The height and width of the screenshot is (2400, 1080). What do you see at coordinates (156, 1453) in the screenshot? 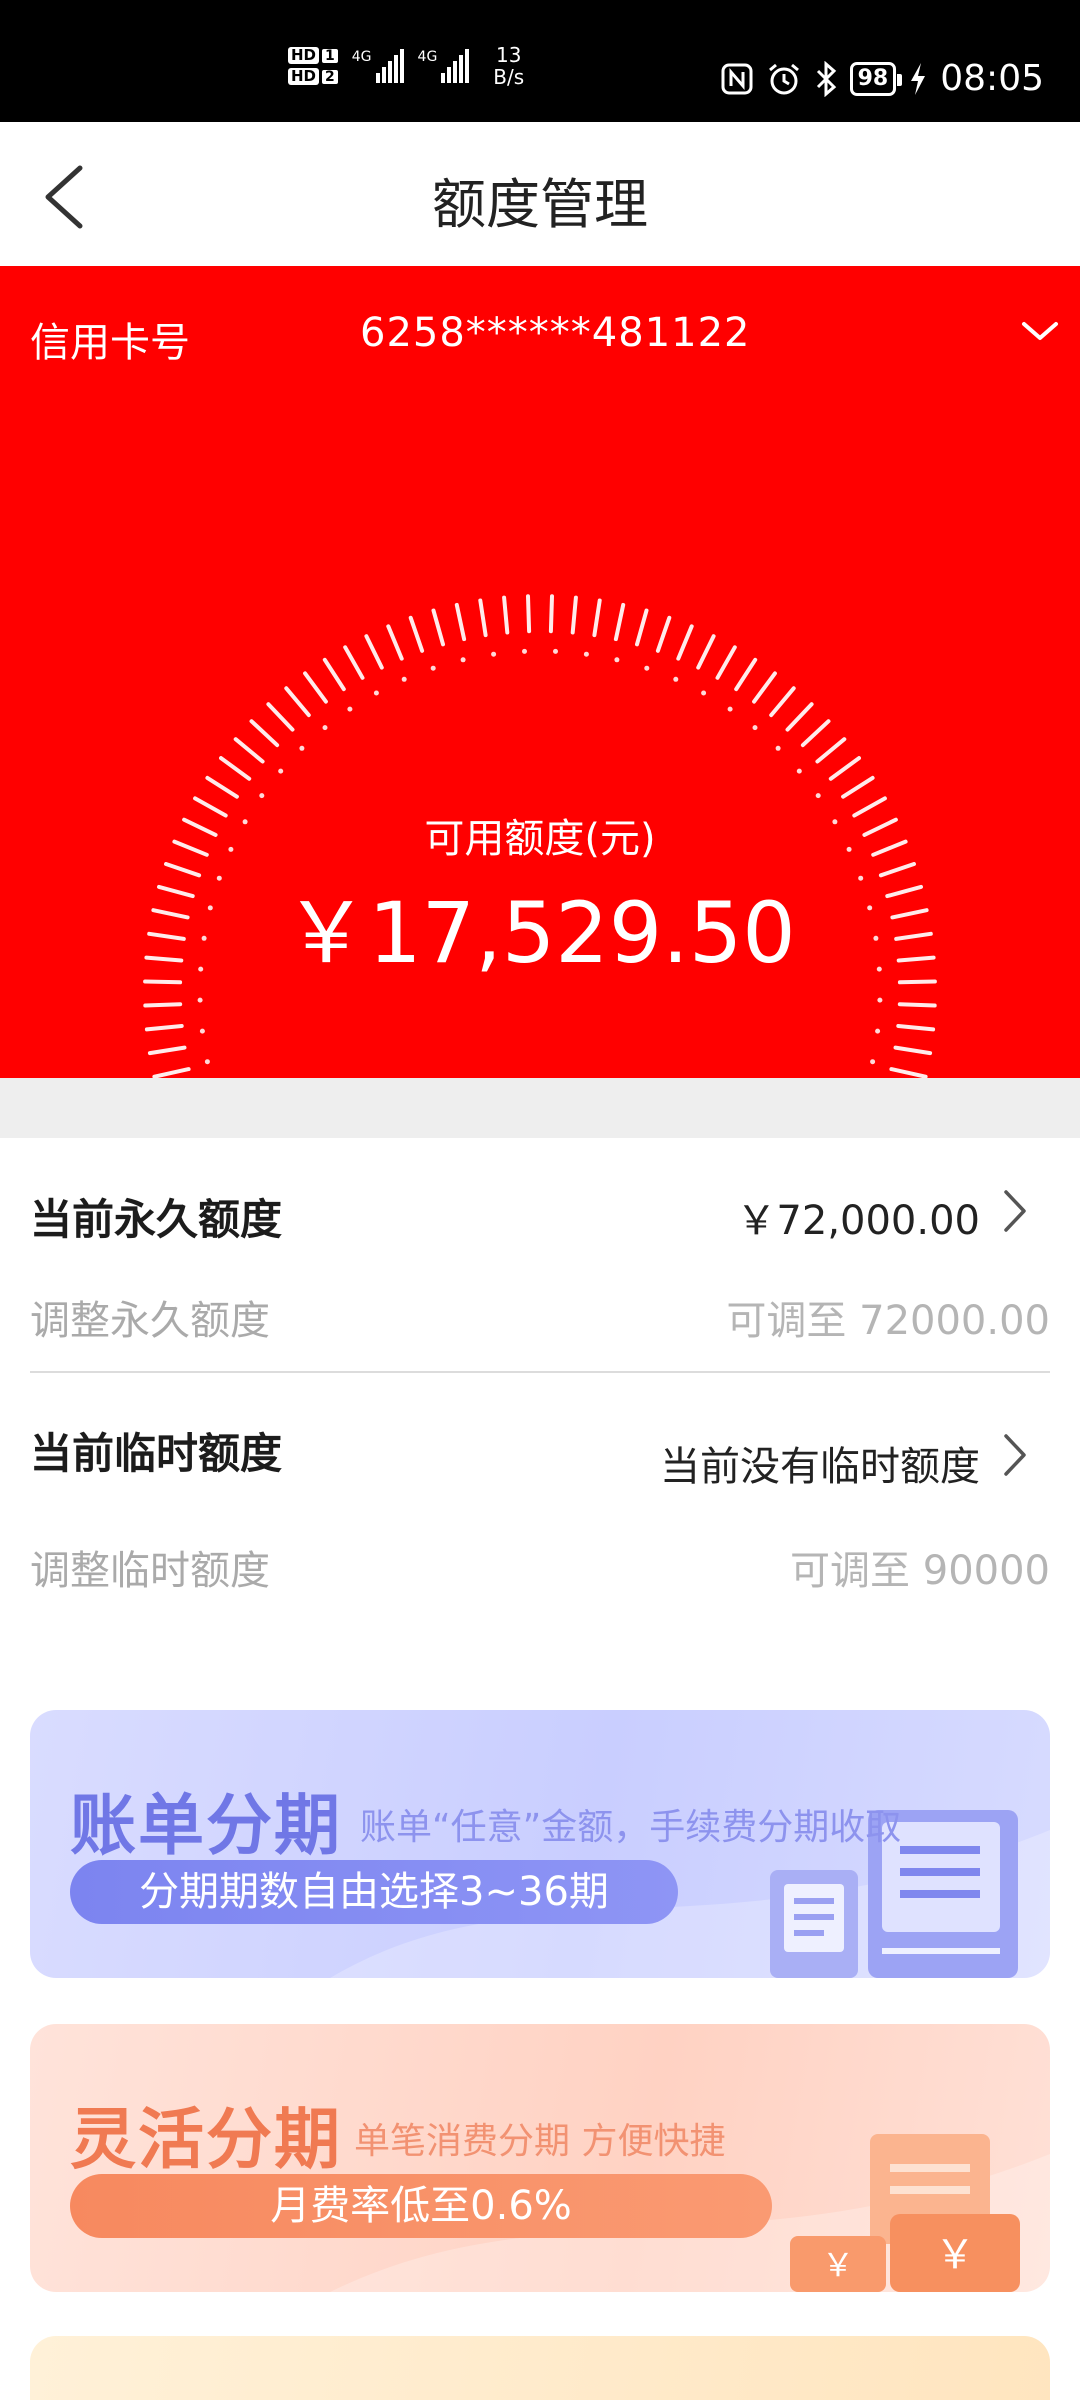
I see `temporary-credit-title: 当前临时额度` at bounding box center [156, 1453].